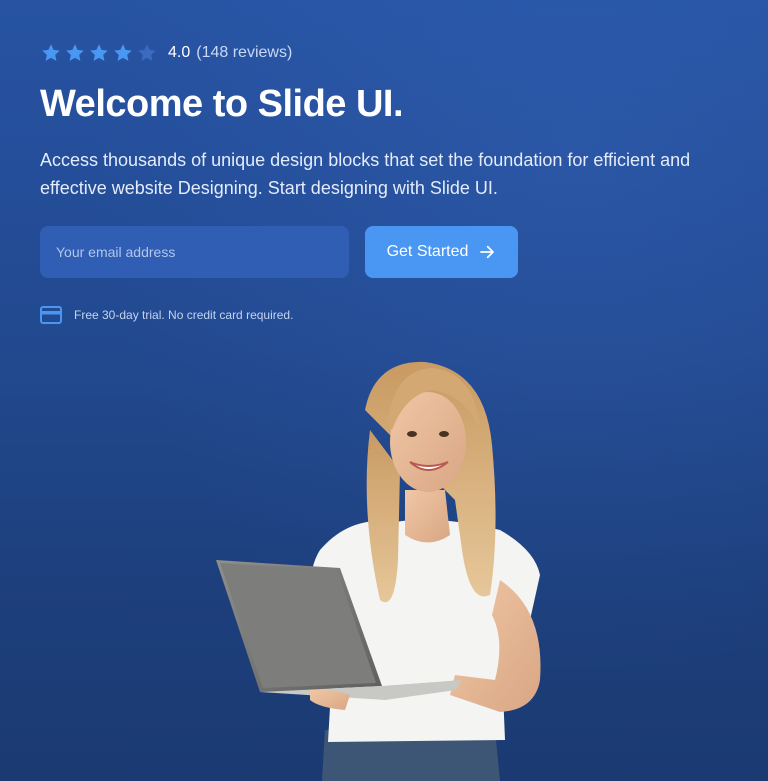 This screenshot has width=768, height=781. I want to click on email-input, so click(194, 252).